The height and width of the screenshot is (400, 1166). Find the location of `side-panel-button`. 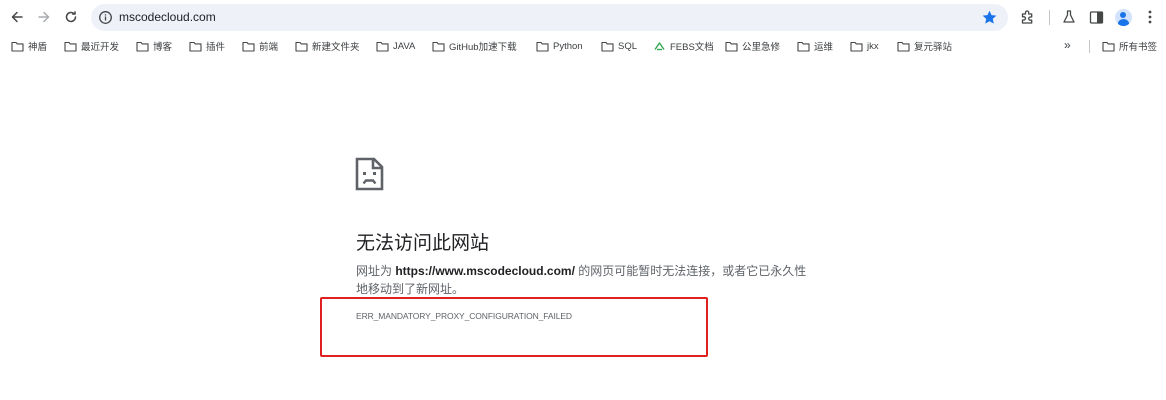

side-panel-button is located at coordinates (1096, 17).